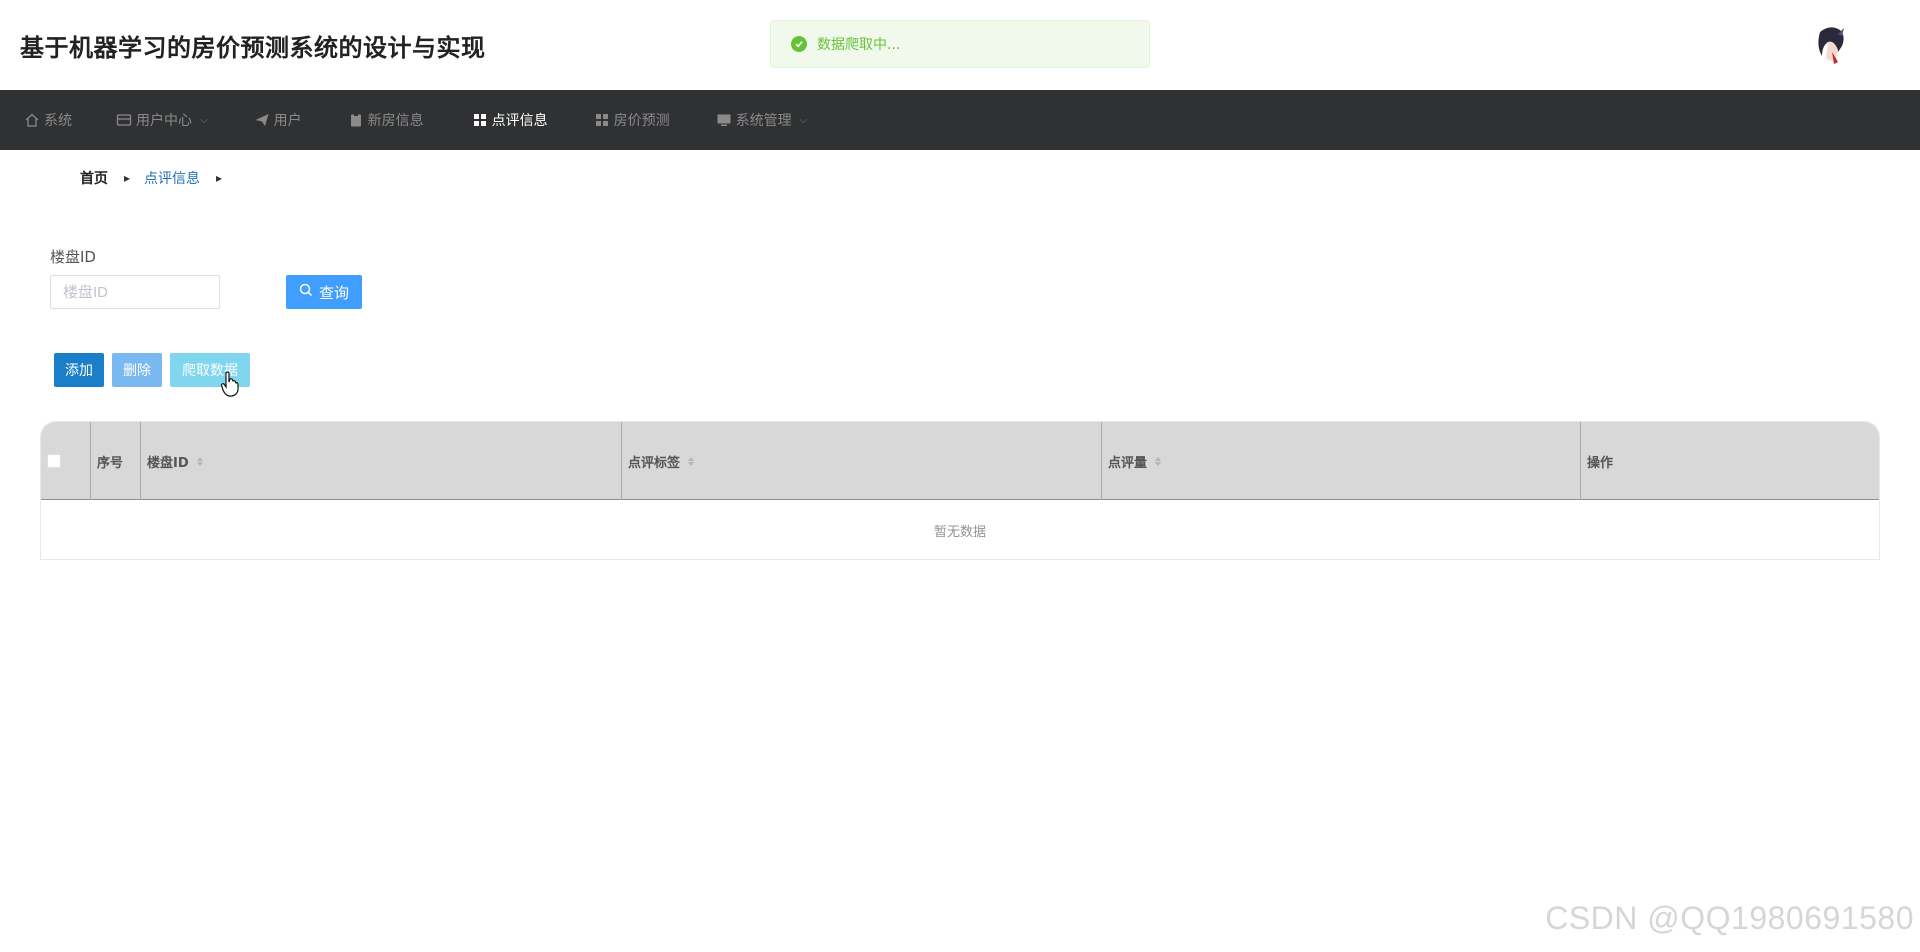  I want to click on table-body: 暂无数据, so click(960, 529).